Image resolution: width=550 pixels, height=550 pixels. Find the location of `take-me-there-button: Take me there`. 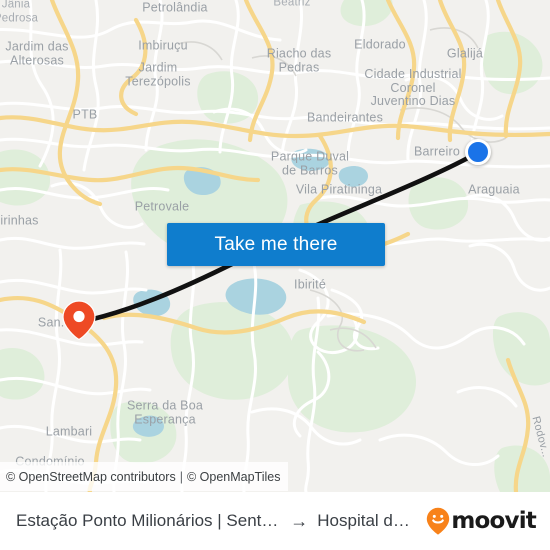

take-me-there-button: Take me there is located at coordinates (276, 244).